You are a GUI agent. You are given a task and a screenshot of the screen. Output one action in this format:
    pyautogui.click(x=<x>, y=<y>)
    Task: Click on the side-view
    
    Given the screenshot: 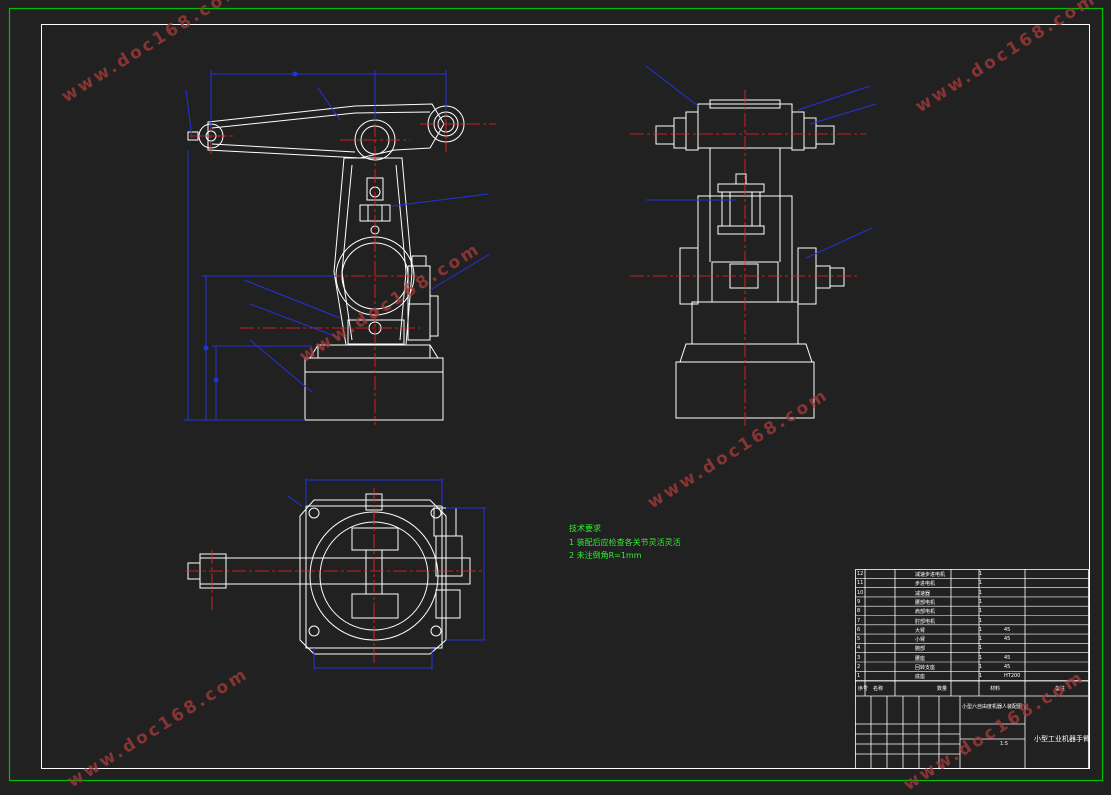 What is the action you would take?
    pyautogui.click(x=750, y=259)
    